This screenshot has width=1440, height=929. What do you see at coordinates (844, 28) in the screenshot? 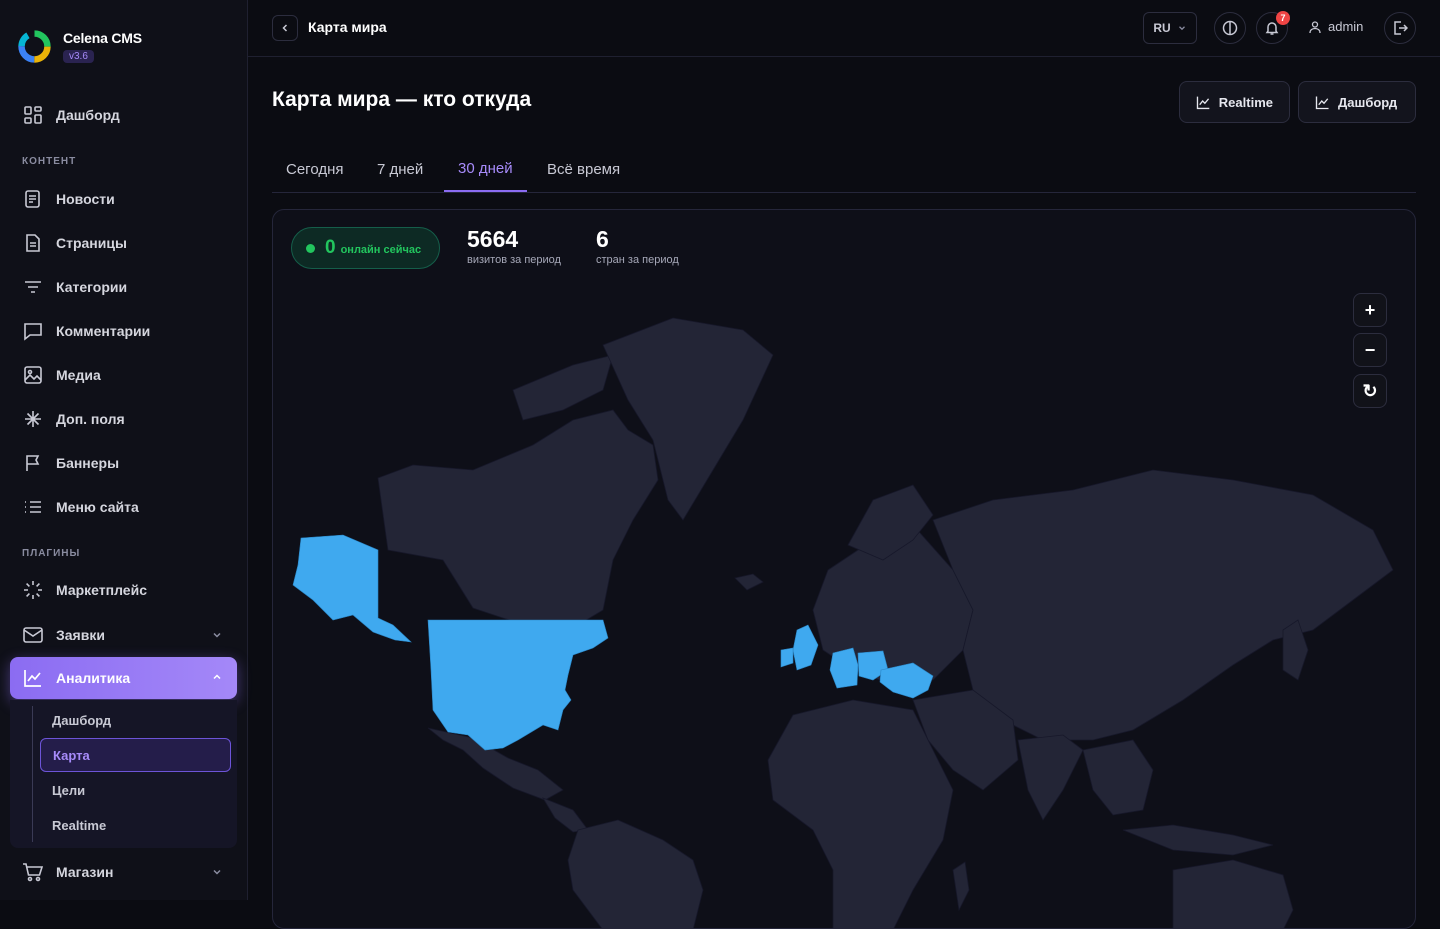
I see `topbar: Карта мира RU 7 admin` at bounding box center [844, 28].